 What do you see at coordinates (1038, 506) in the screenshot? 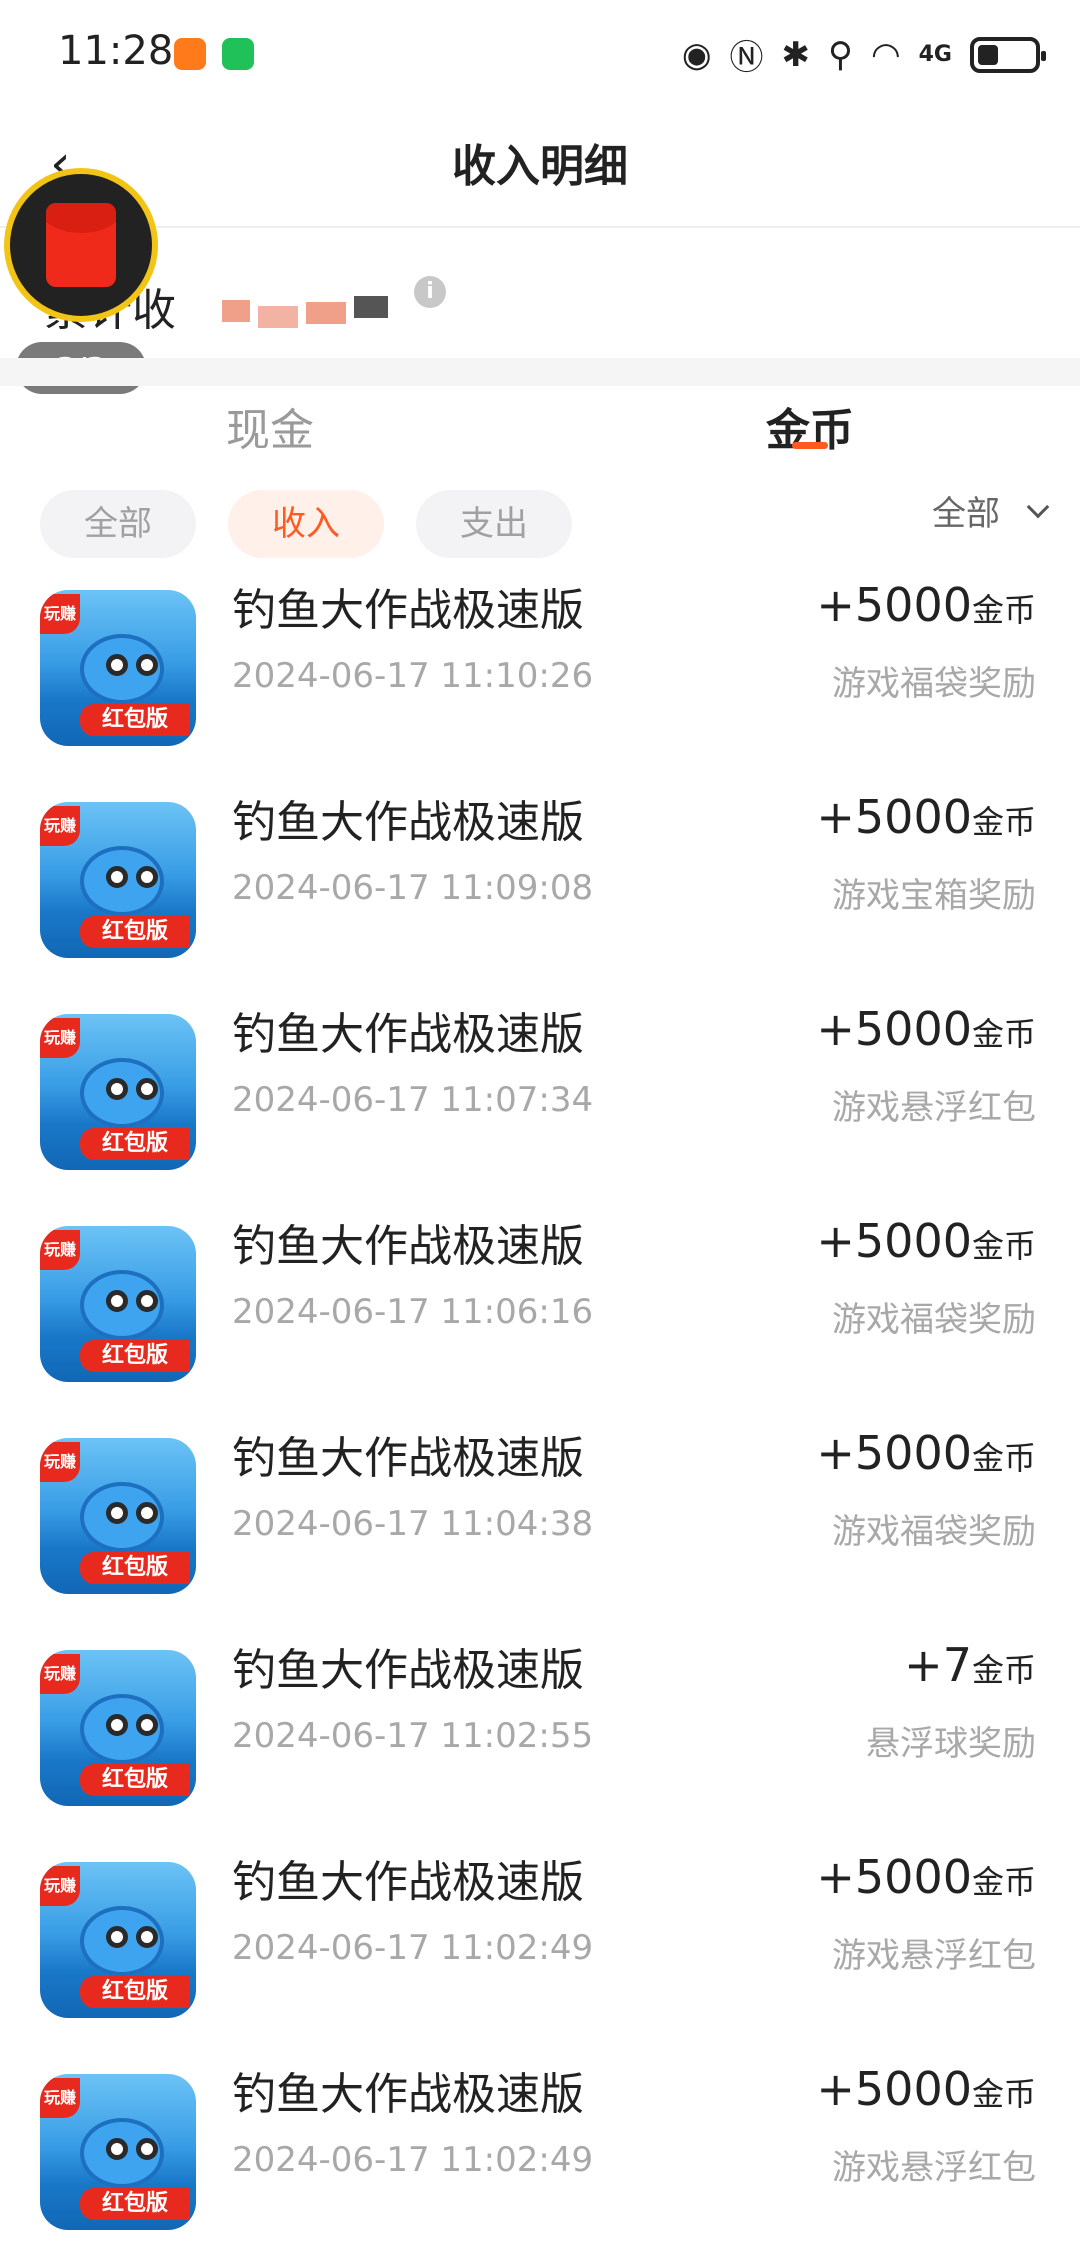
I see `chevron-down-icon` at bounding box center [1038, 506].